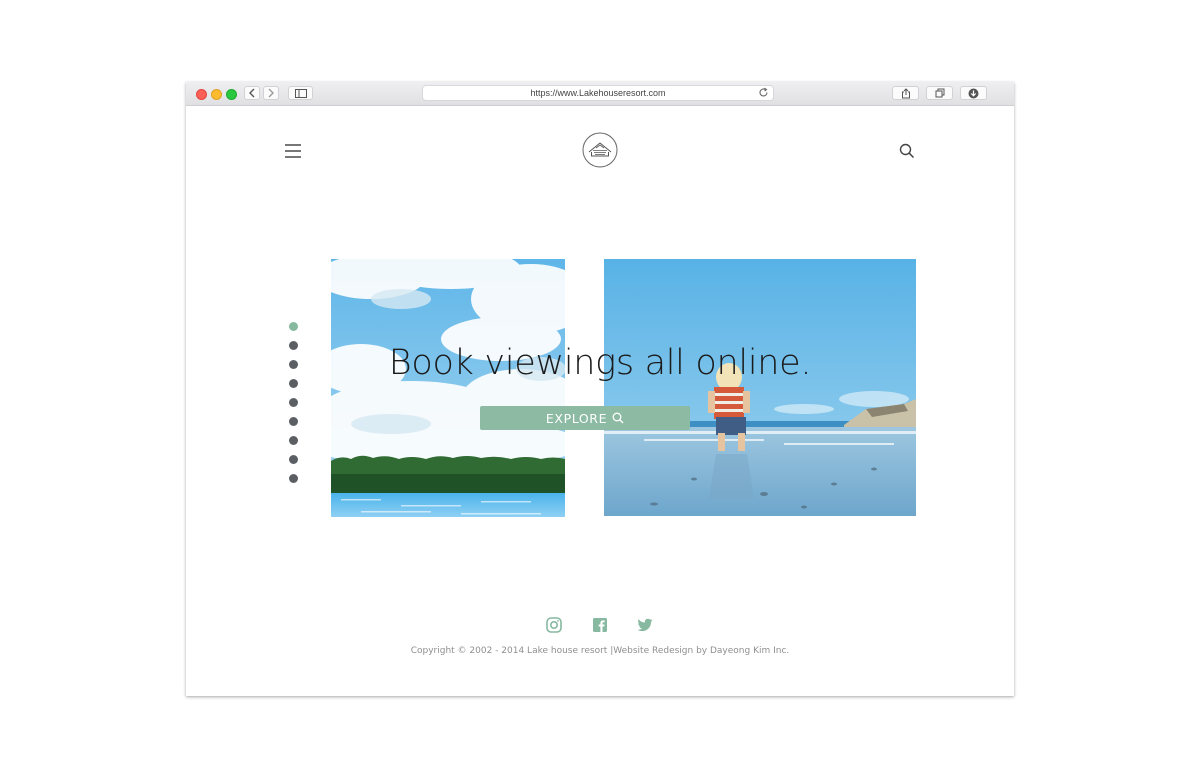 The width and height of the screenshot is (1200, 776). Describe the element at coordinates (554, 625) in the screenshot. I see `instagram-icon` at that location.